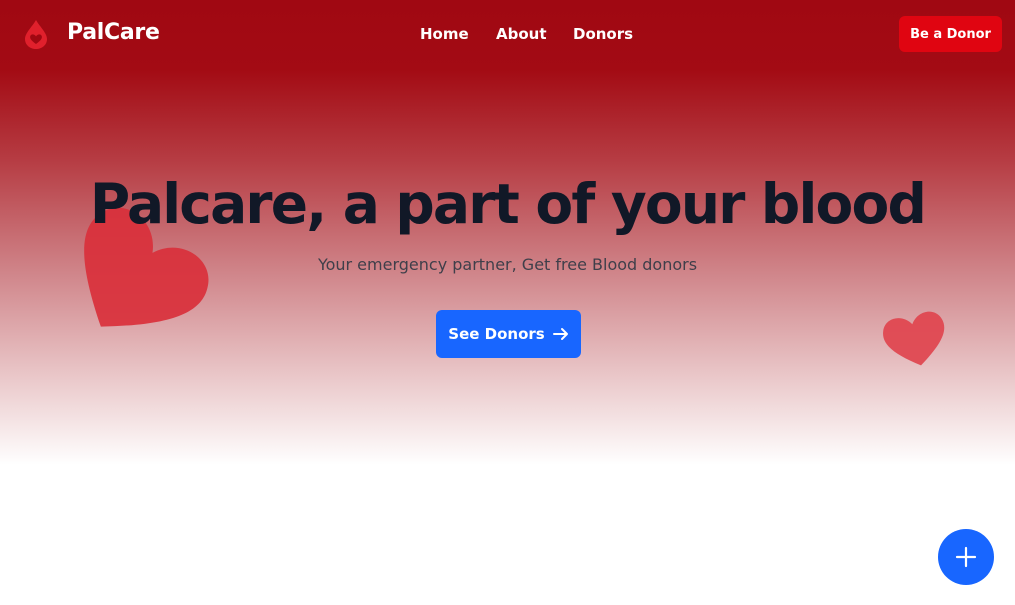 This screenshot has width=1015, height=605. What do you see at coordinates (521, 34) in the screenshot?
I see `nav-link-about: About` at bounding box center [521, 34].